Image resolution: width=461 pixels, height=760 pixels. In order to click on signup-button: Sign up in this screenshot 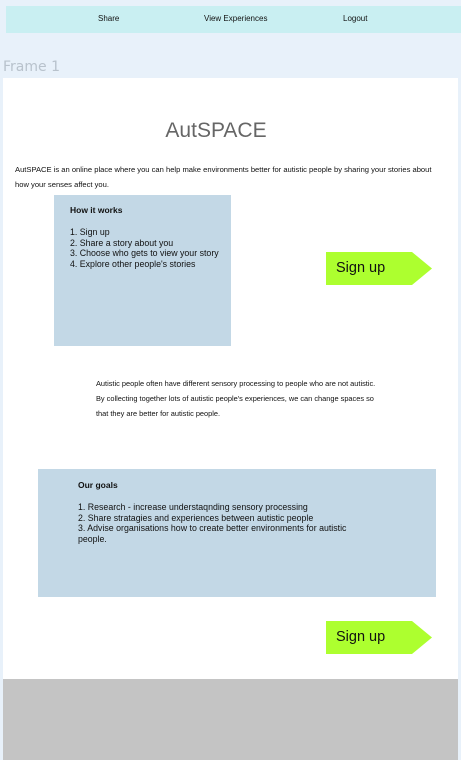, I will do `click(379, 268)`.